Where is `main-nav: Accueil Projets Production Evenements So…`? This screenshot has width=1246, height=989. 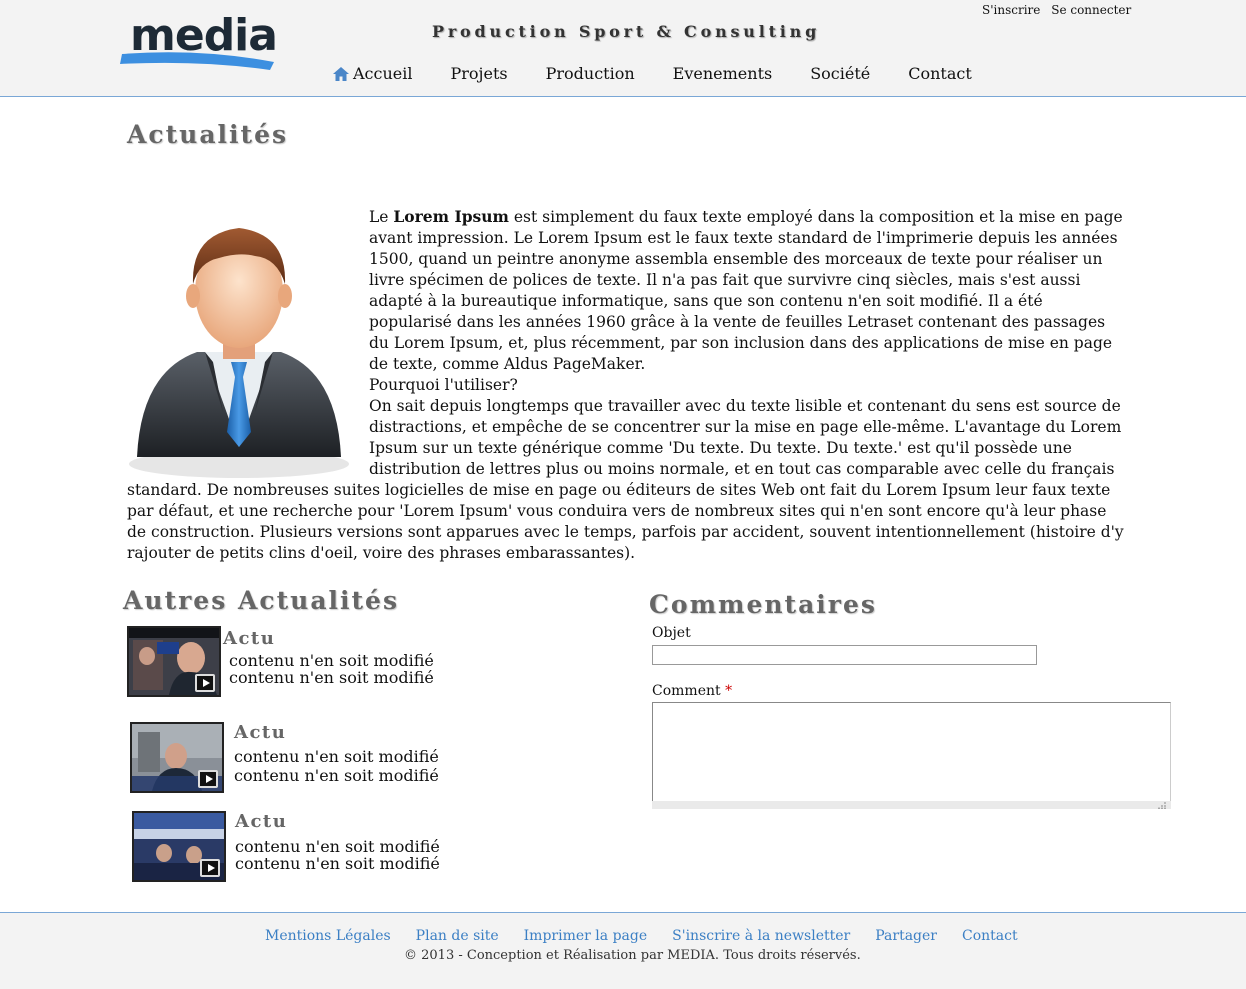
main-nav: Accueil Projets Production Evenements So… is located at coordinates (652, 73).